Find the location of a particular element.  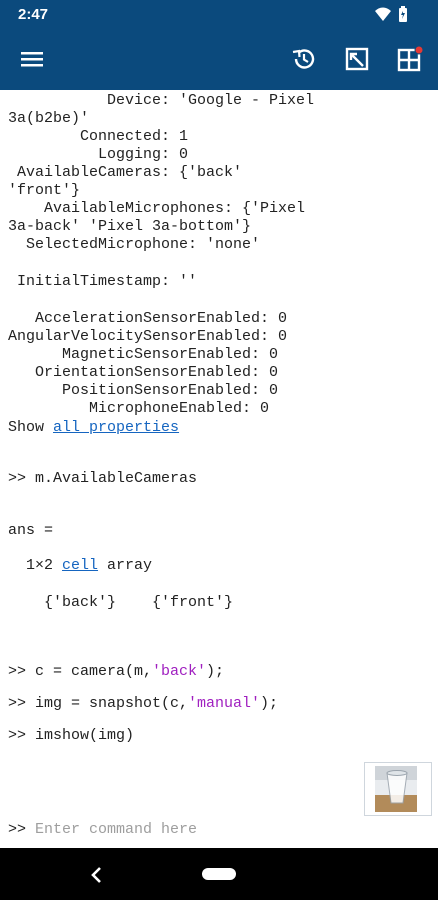

property-line: OrientationSensorEnabled: 0 is located at coordinates (143, 372).